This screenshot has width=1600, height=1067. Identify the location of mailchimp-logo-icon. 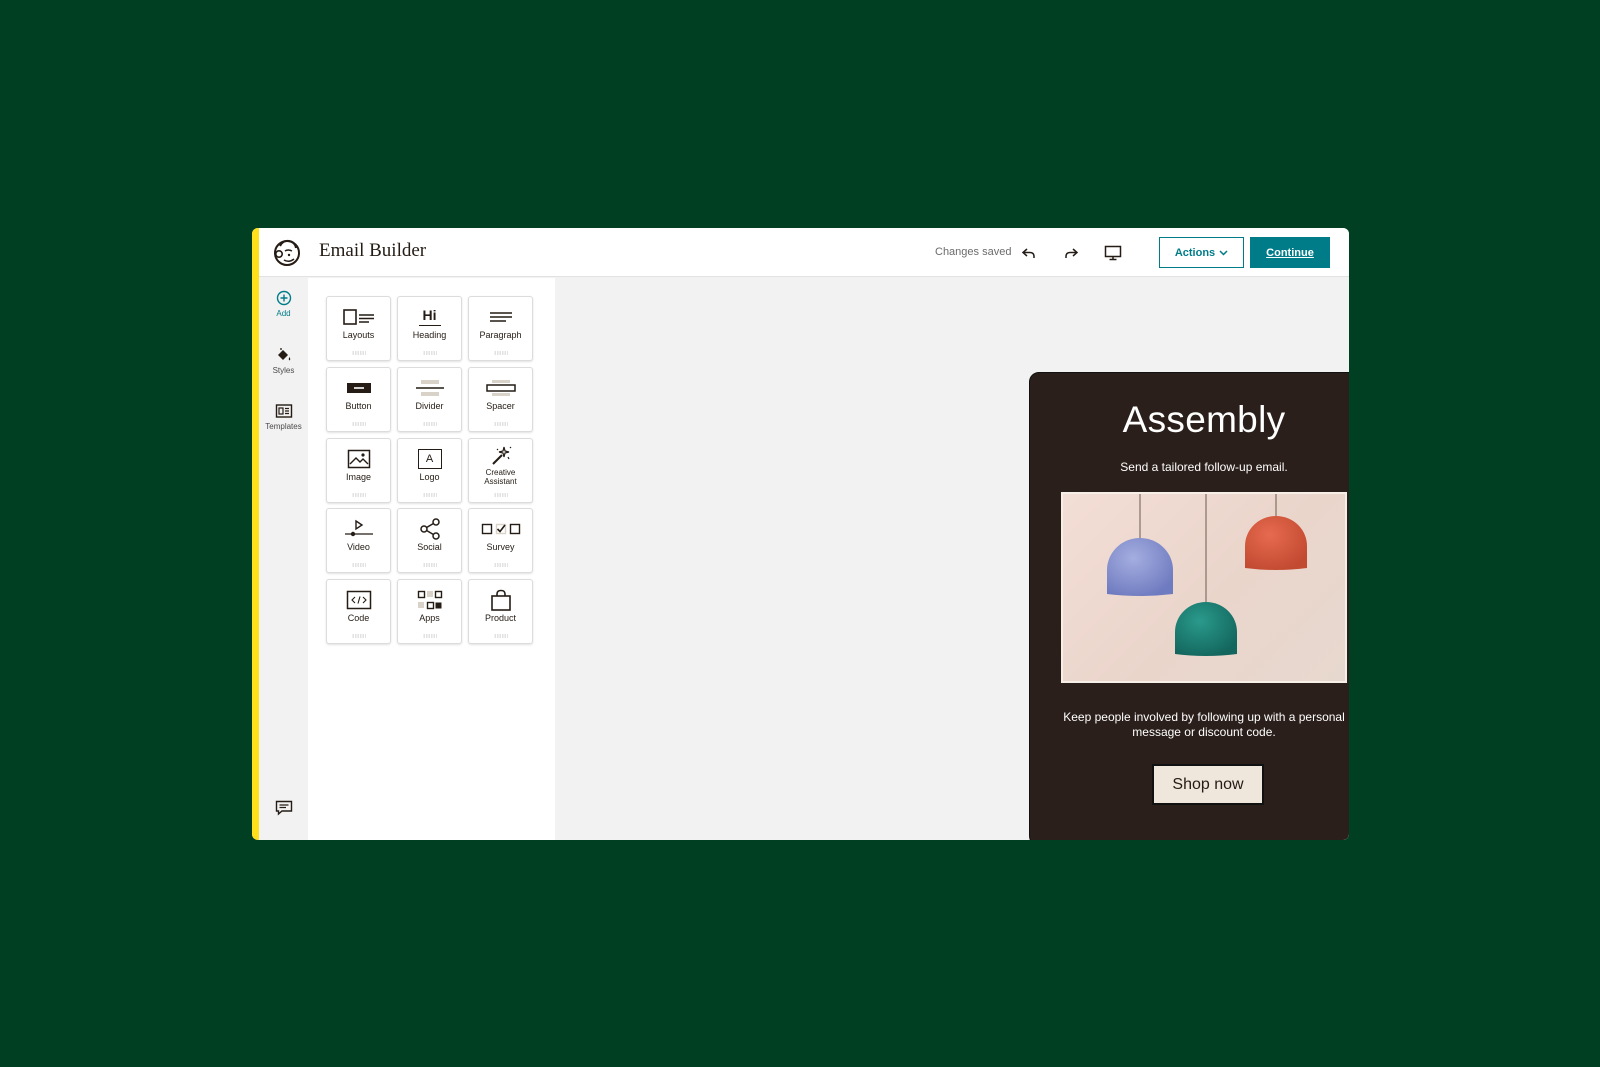
(287, 252).